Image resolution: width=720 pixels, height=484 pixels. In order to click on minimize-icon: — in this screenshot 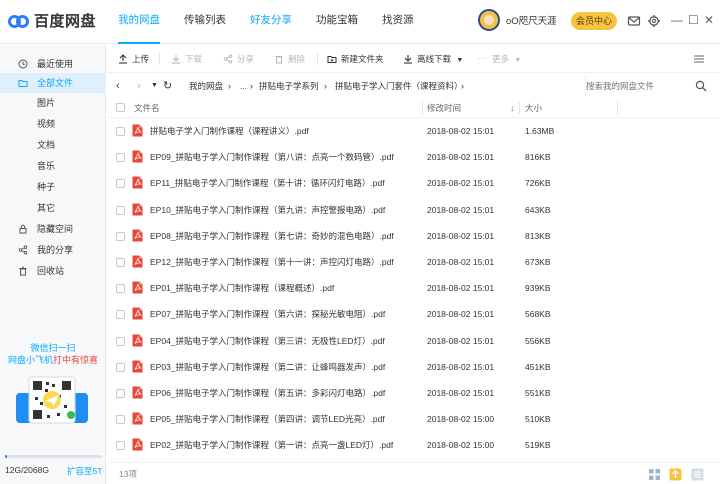, I will do `click(677, 20)`.